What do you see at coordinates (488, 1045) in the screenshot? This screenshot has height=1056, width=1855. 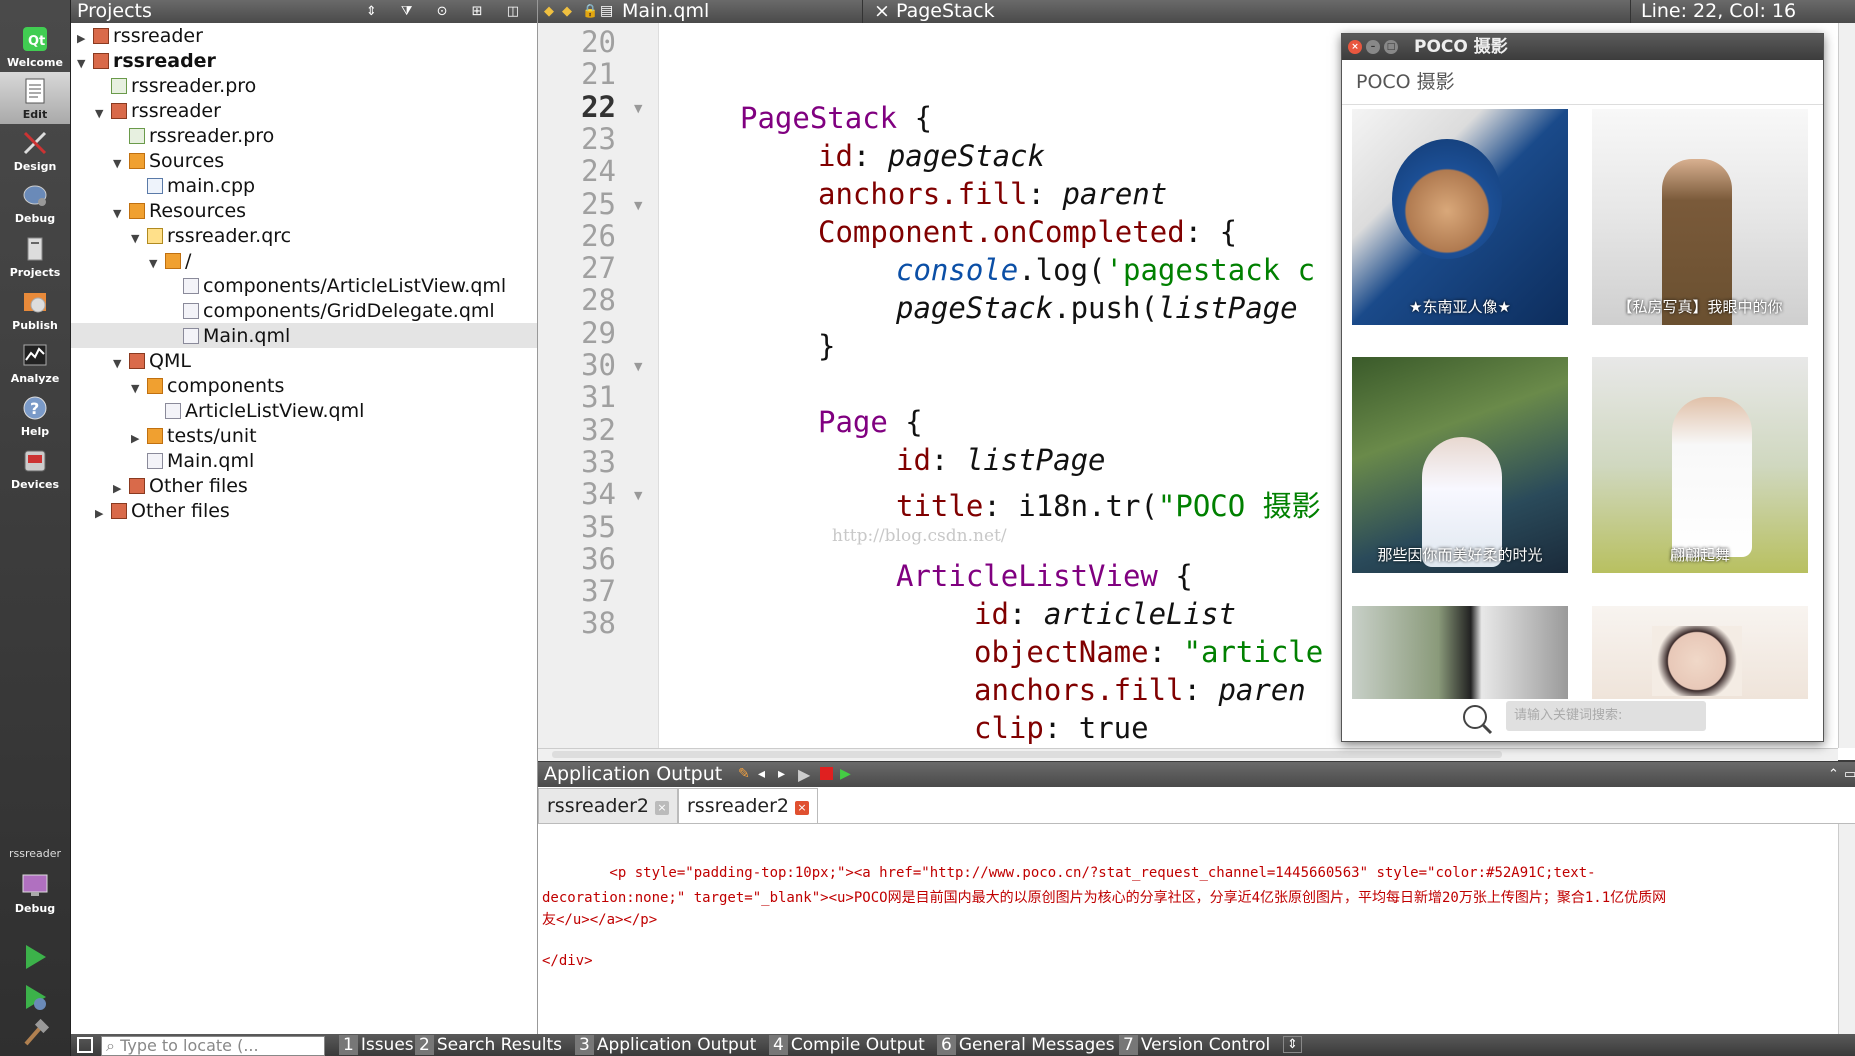 I see `pane-button-search-results: 2 Search Results` at bounding box center [488, 1045].